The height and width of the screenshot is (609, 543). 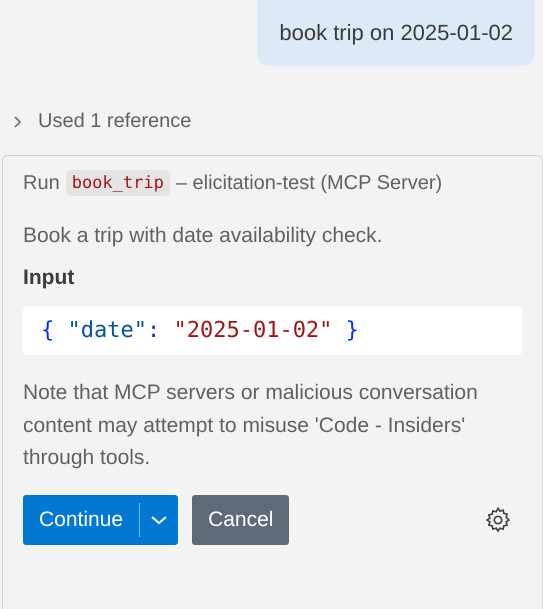 What do you see at coordinates (17, 121) in the screenshot?
I see `chevron-icon` at bounding box center [17, 121].